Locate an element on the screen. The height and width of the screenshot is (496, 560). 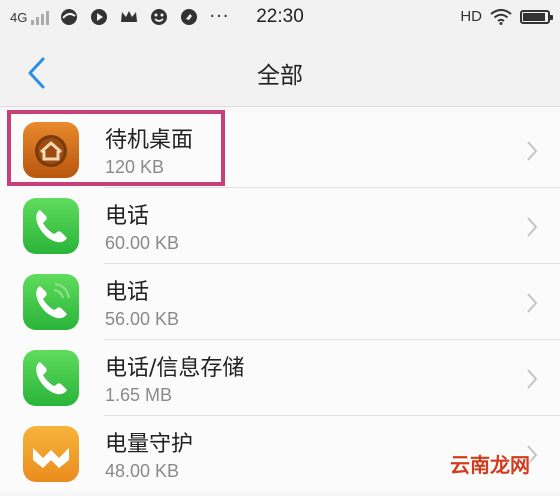
app-size: 56.00 KB is located at coordinates (142, 319).